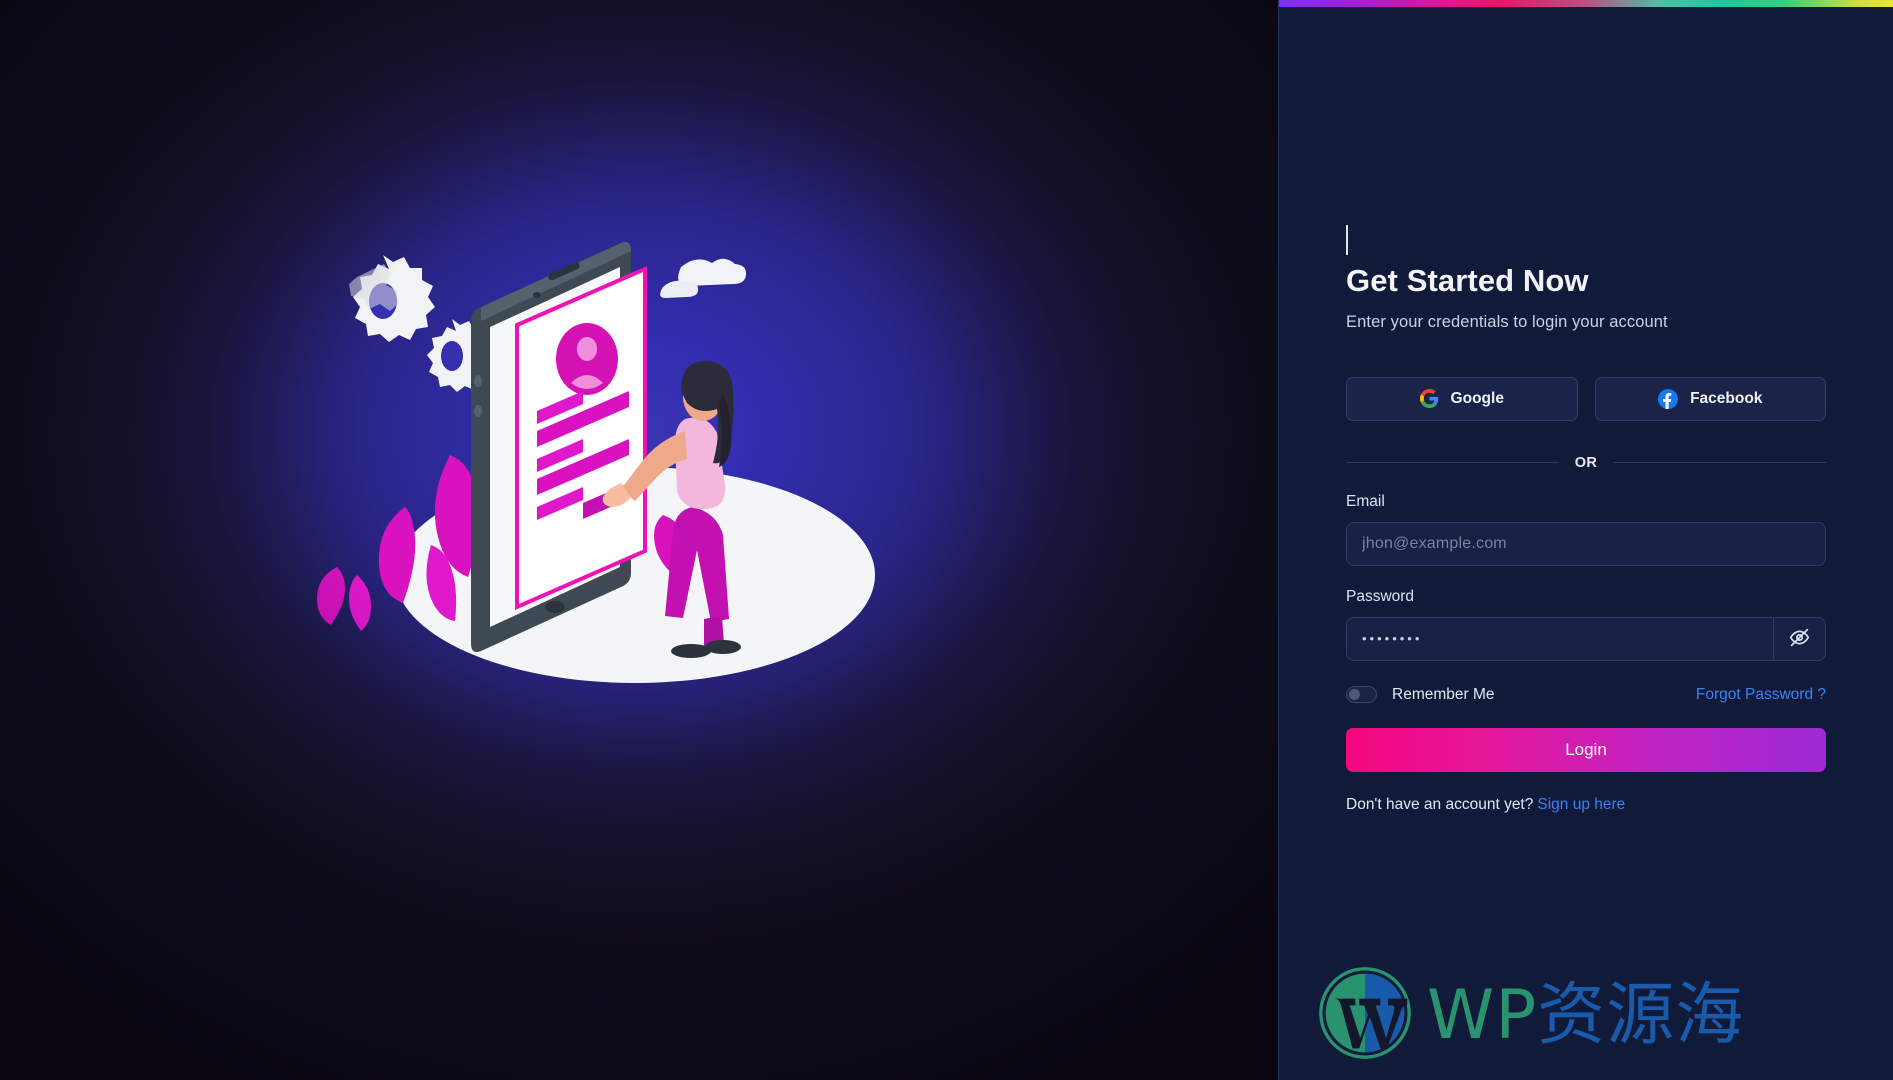 This screenshot has height=1080, width=1893. I want to click on password-input-shell, so click(1586, 638).